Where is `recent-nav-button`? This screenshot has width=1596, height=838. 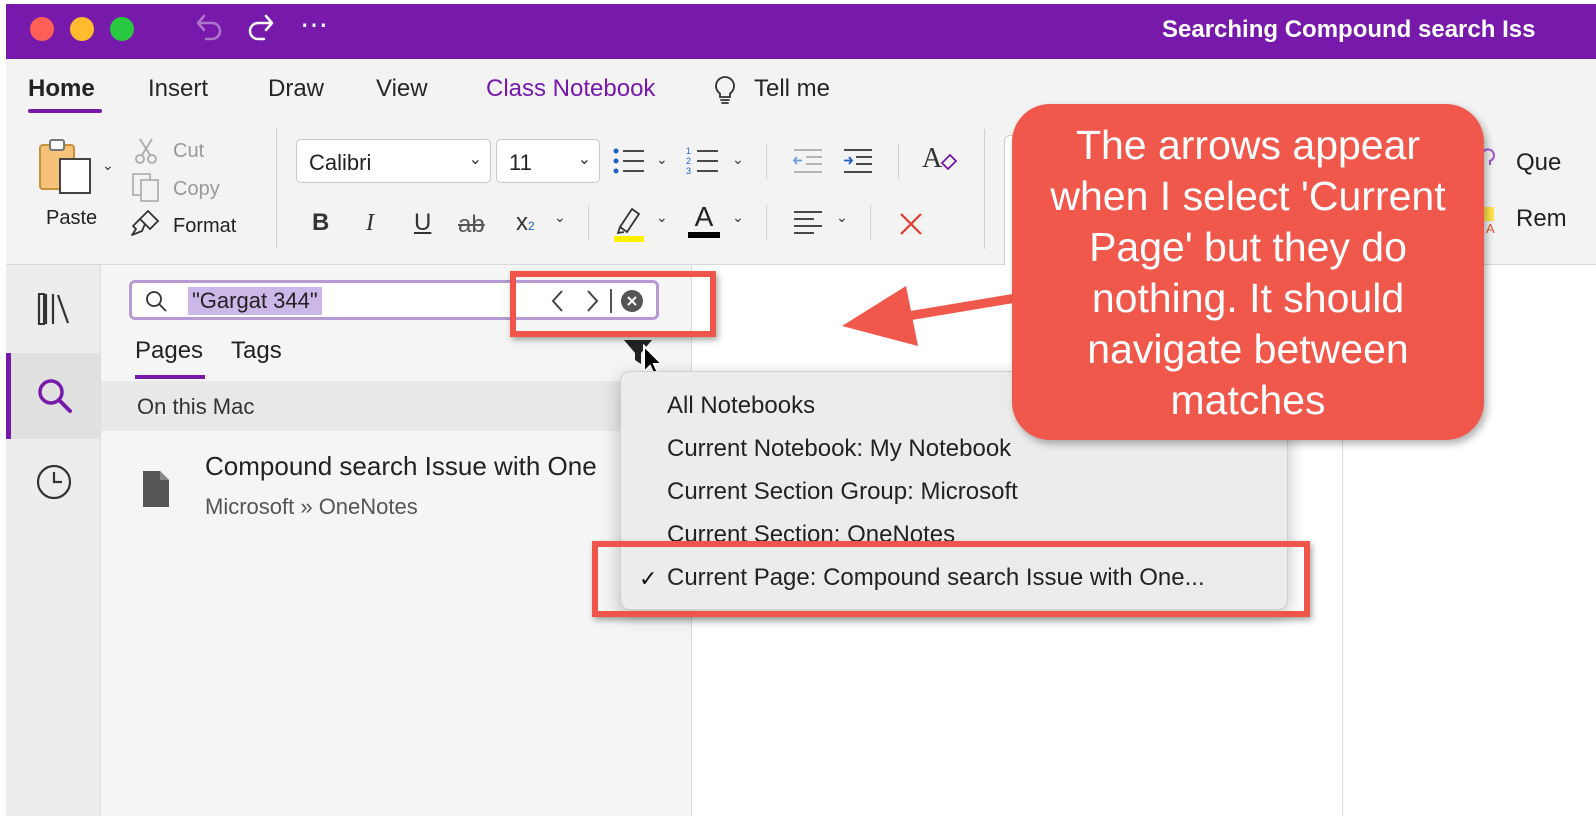 recent-nav-button is located at coordinates (53, 484).